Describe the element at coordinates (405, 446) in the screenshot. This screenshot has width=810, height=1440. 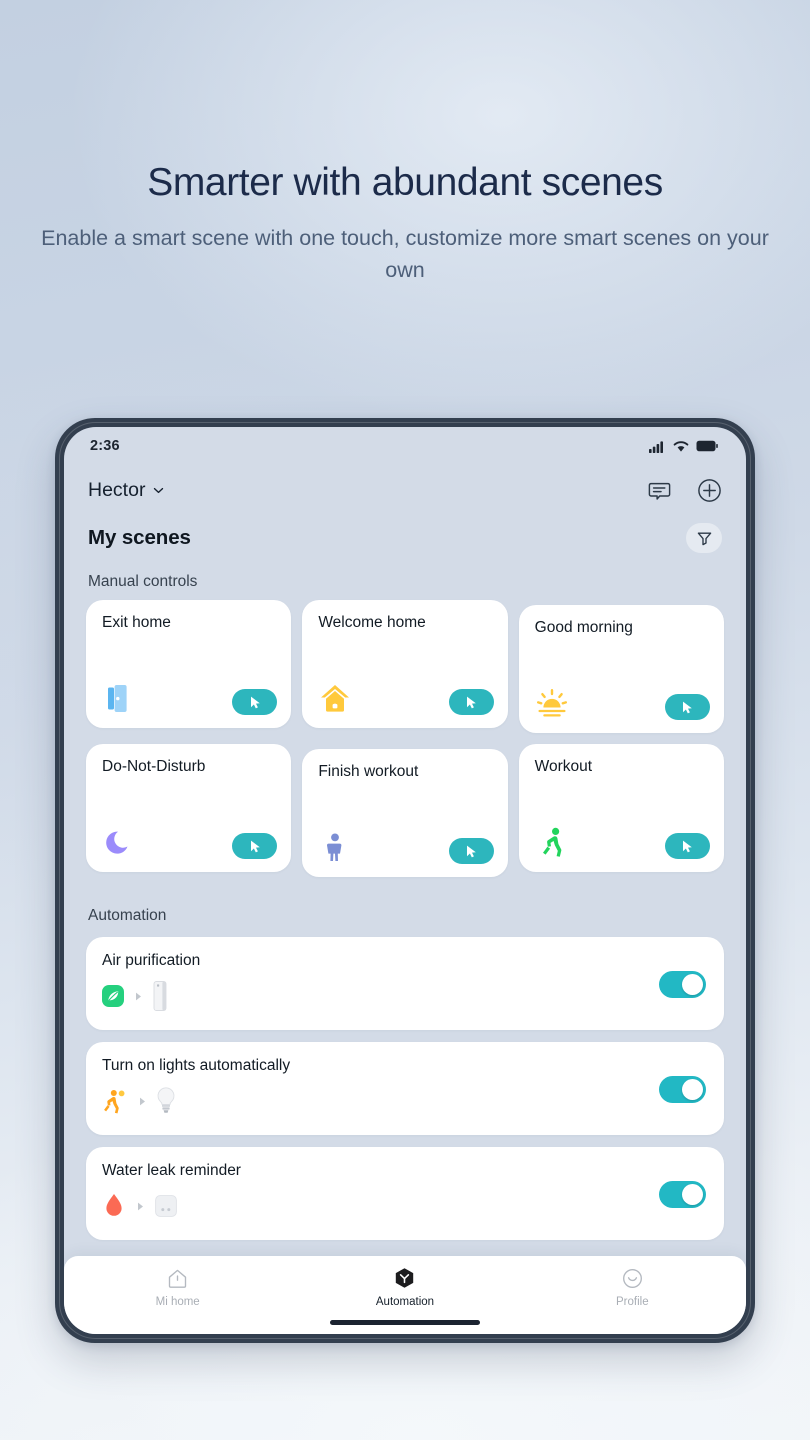
I see `status-bar: 2:36` at that location.